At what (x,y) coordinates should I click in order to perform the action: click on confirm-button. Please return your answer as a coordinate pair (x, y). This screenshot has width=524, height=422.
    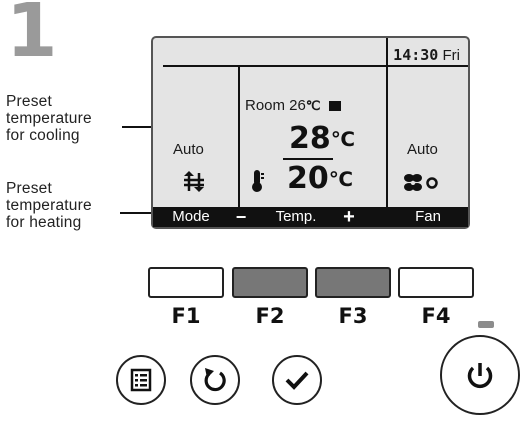
    Looking at the image, I should click on (297, 380).